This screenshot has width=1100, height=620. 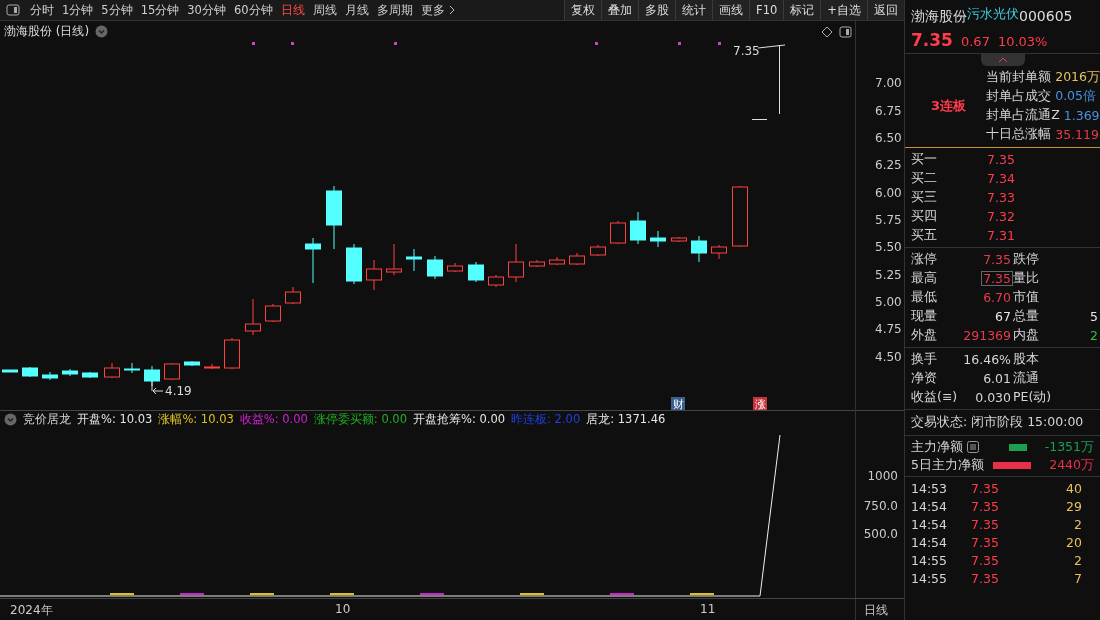 I want to click on axis-label: 5.50, so click(x=888, y=247).